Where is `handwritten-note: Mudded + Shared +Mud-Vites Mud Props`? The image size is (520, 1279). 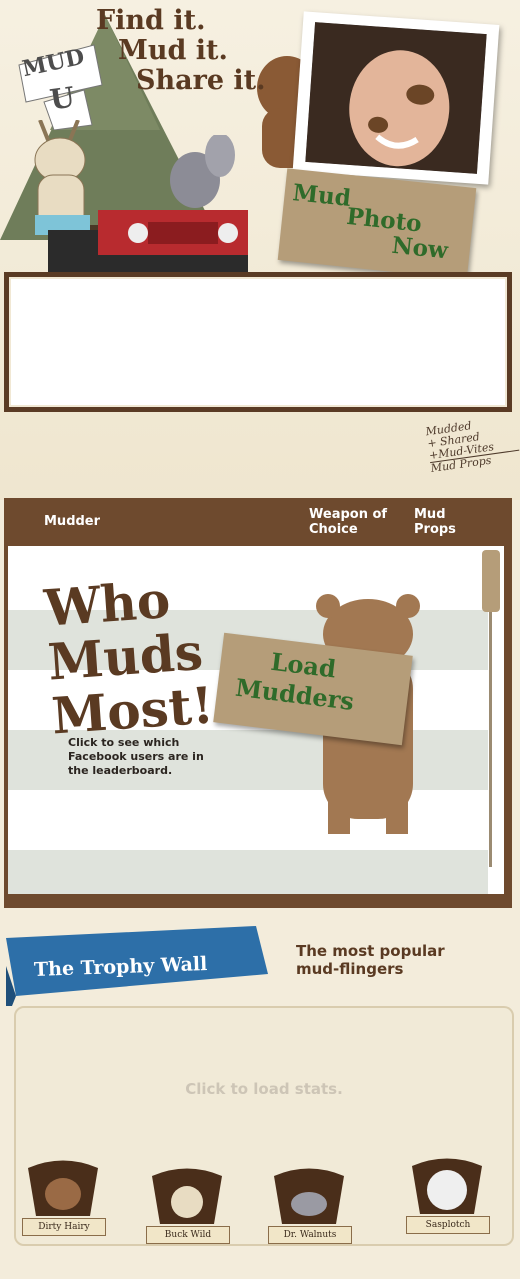
handwritten-note: Mudded + Shared +Mud-Vites Mud Props is located at coordinates (472, 444).